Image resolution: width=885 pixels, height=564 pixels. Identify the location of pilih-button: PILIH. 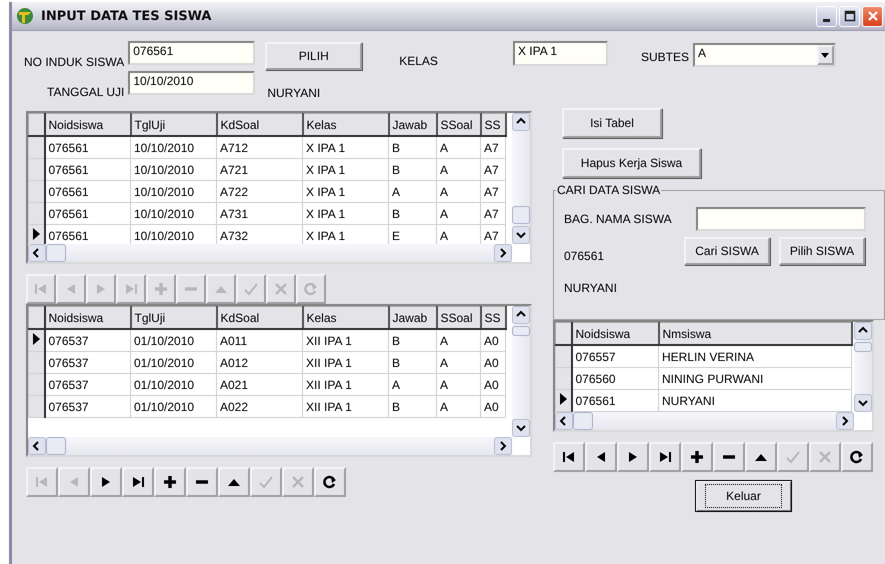
(313, 56).